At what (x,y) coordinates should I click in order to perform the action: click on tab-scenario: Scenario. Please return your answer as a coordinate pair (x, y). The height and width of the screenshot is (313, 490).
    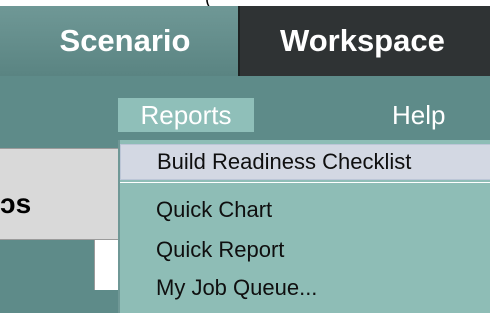
    Looking at the image, I should click on (119, 41).